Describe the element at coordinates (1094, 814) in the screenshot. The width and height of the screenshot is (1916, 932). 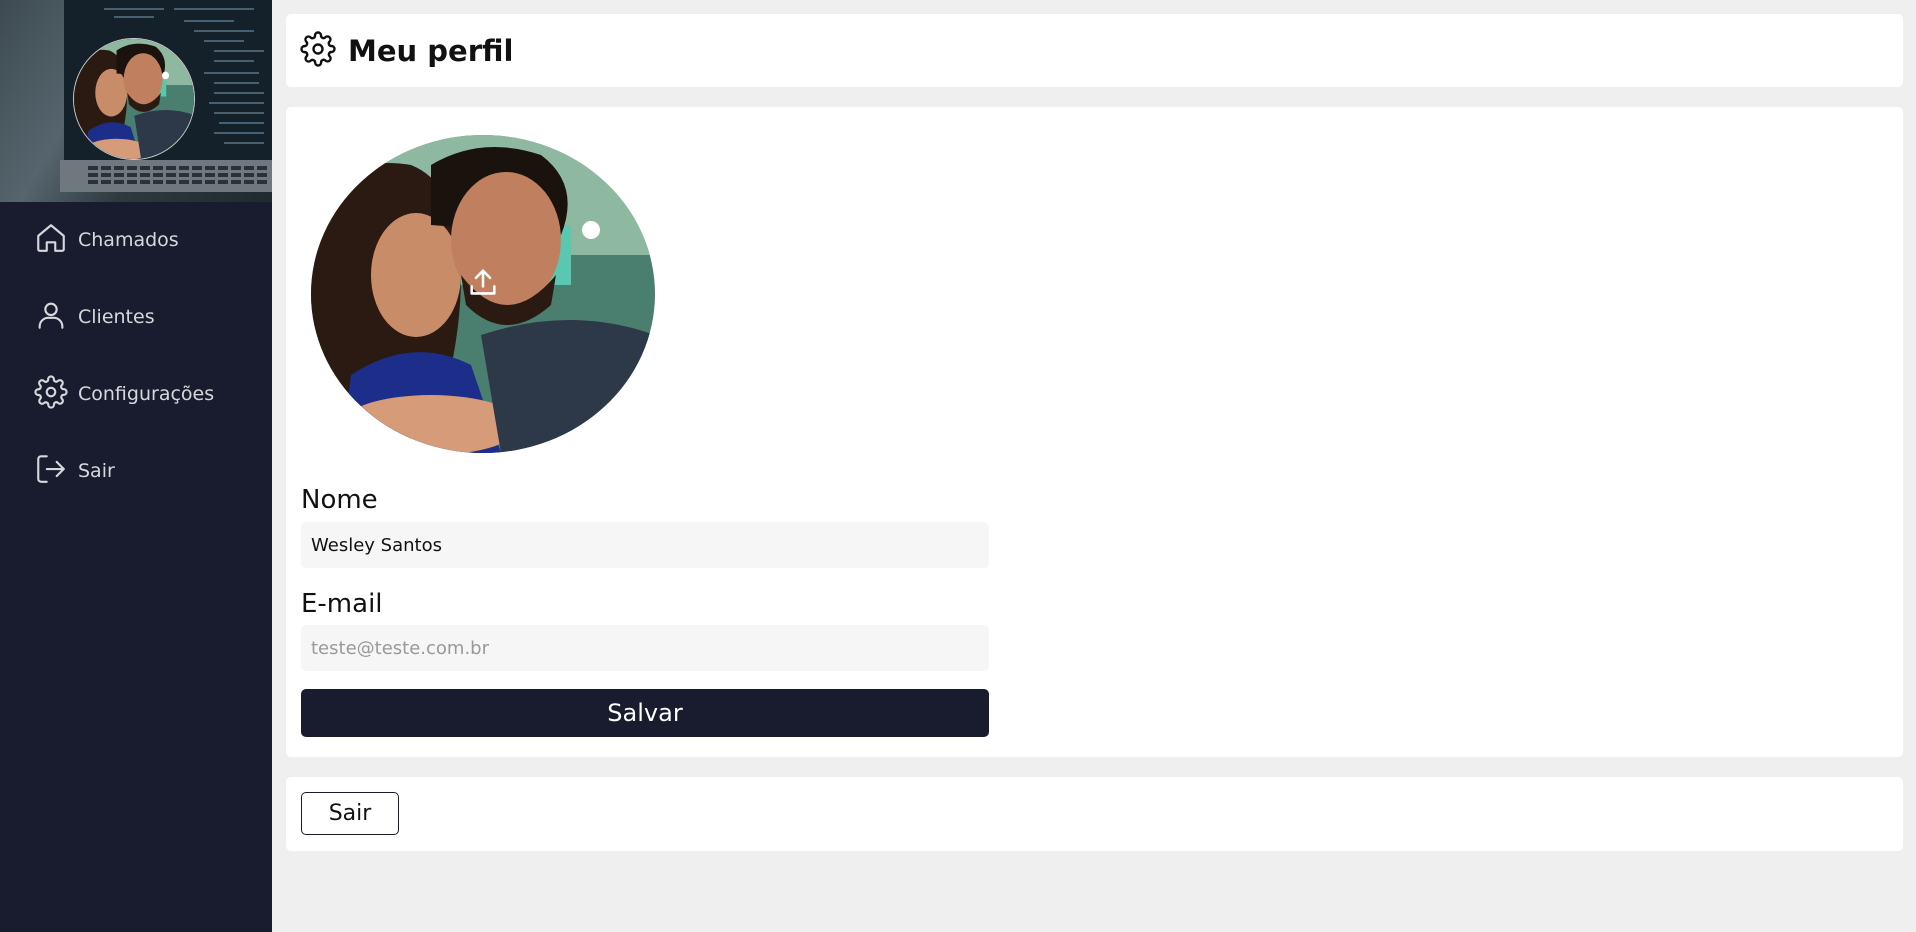
I see `logout-section: Sair` at that location.